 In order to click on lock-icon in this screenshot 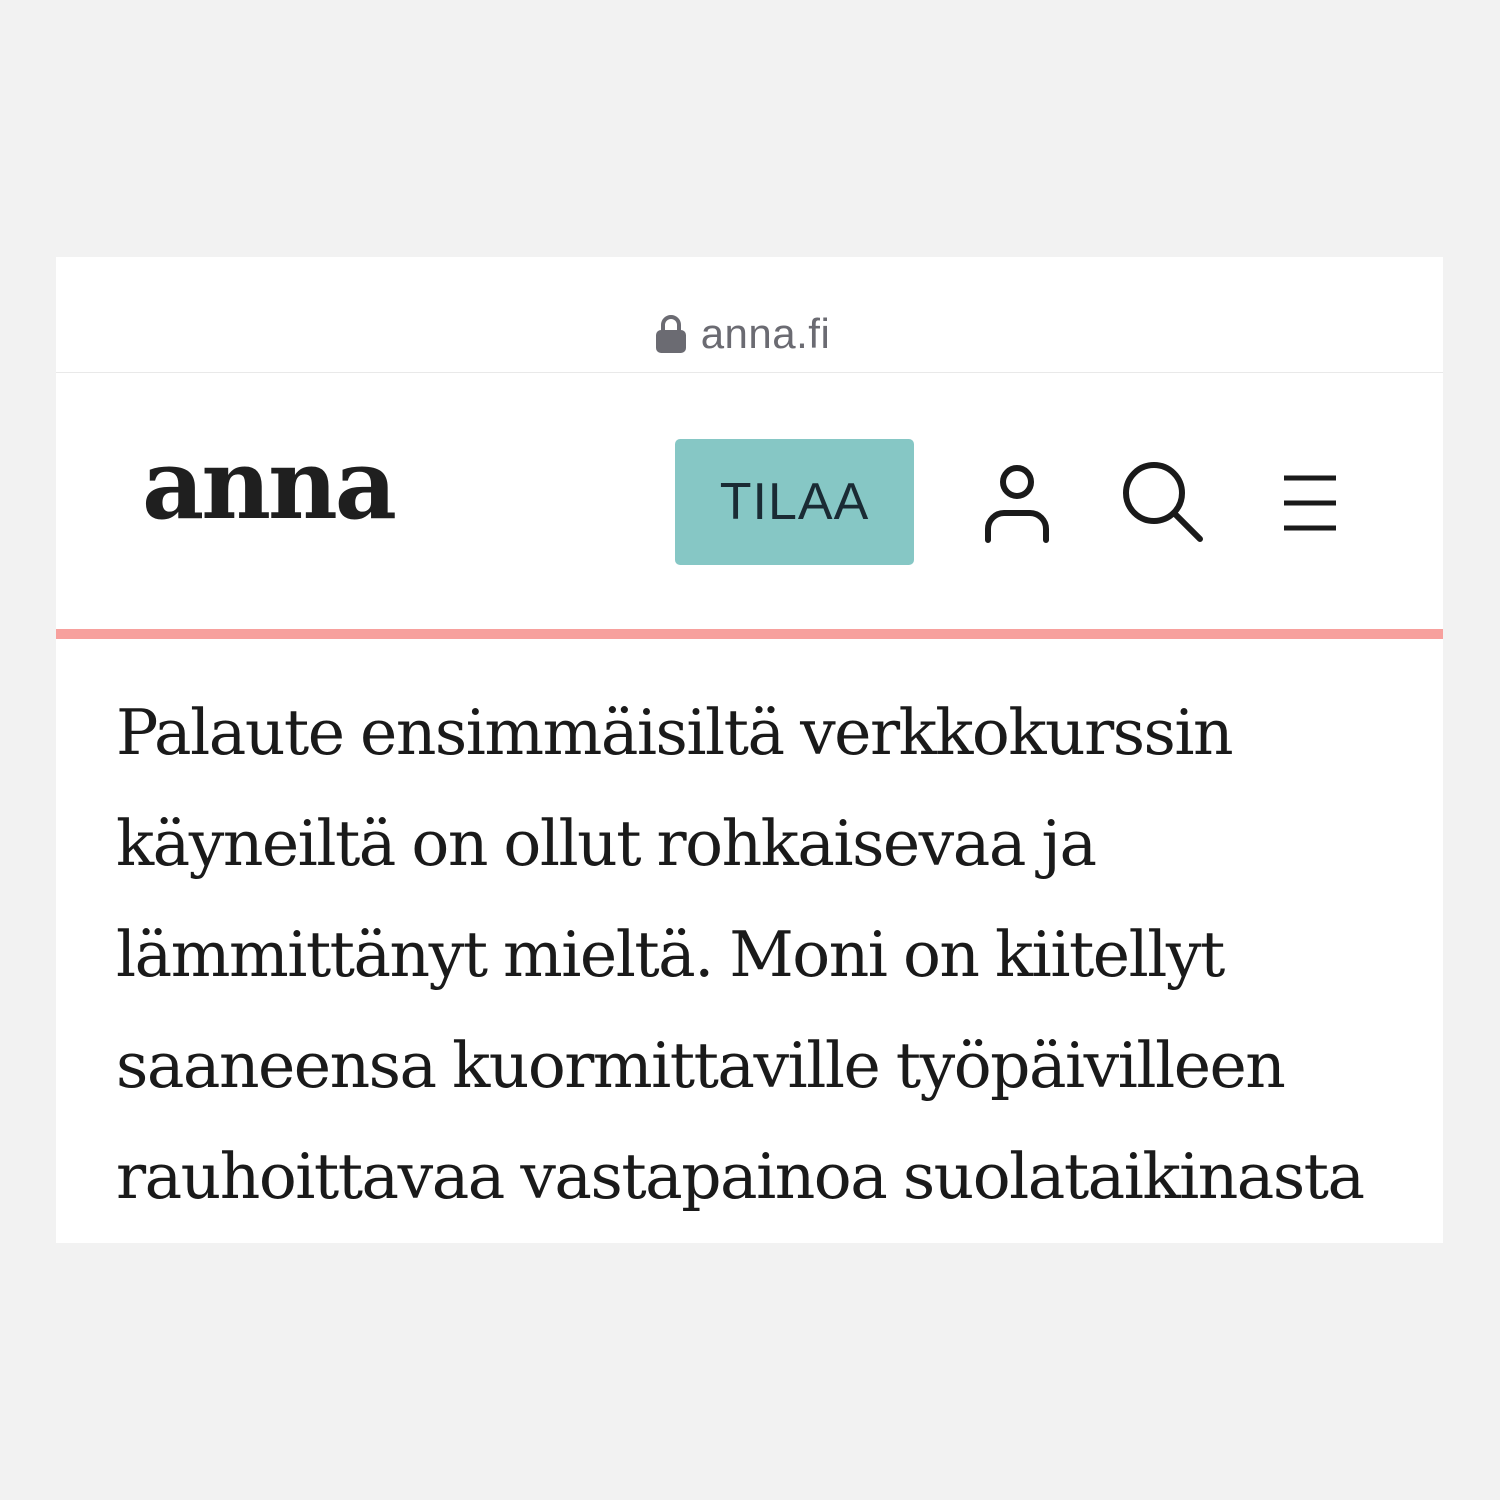, I will do `click(671, 334)`.